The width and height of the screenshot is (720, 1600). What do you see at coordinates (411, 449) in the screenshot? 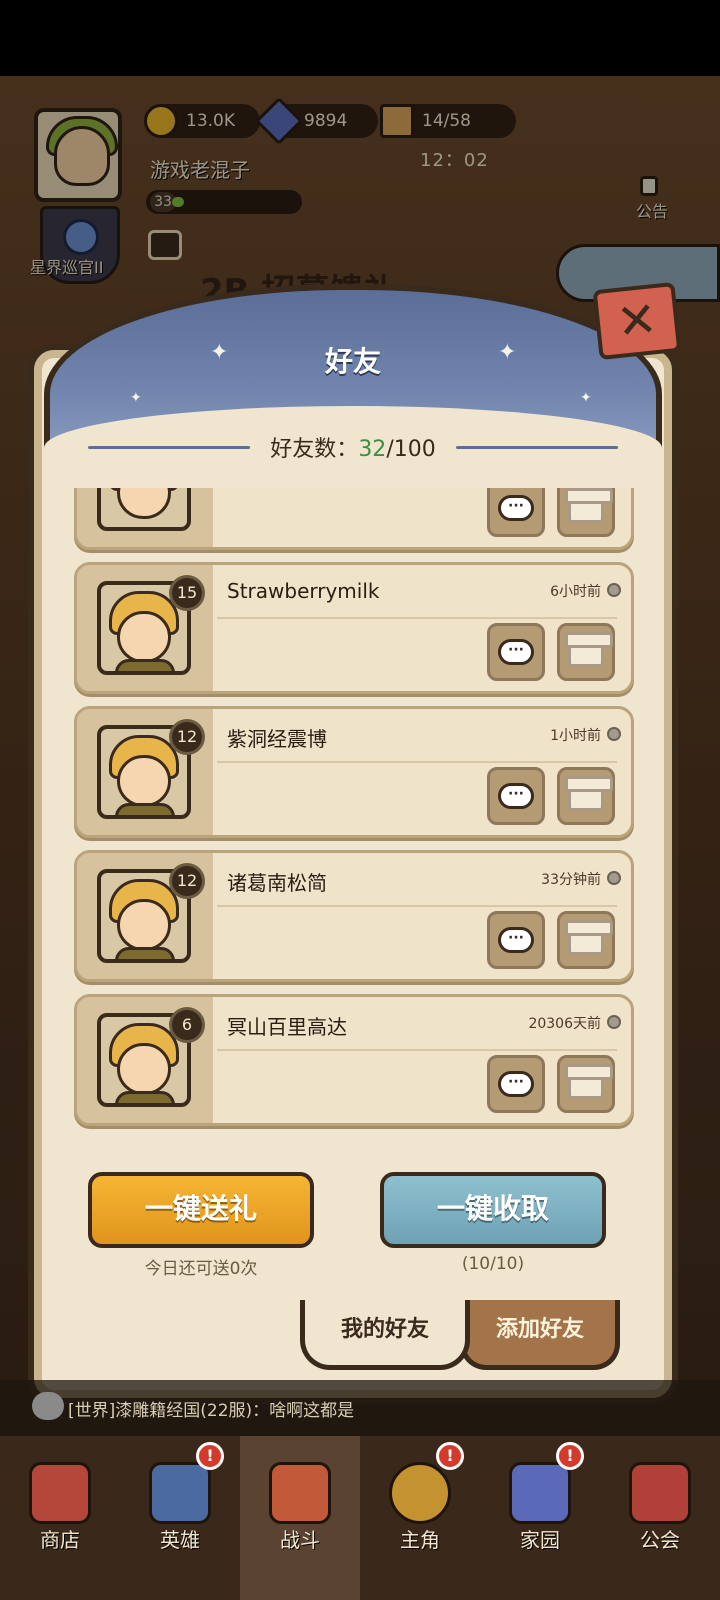
I see `friend-count-max: /100` at bounding box center [411, 449].